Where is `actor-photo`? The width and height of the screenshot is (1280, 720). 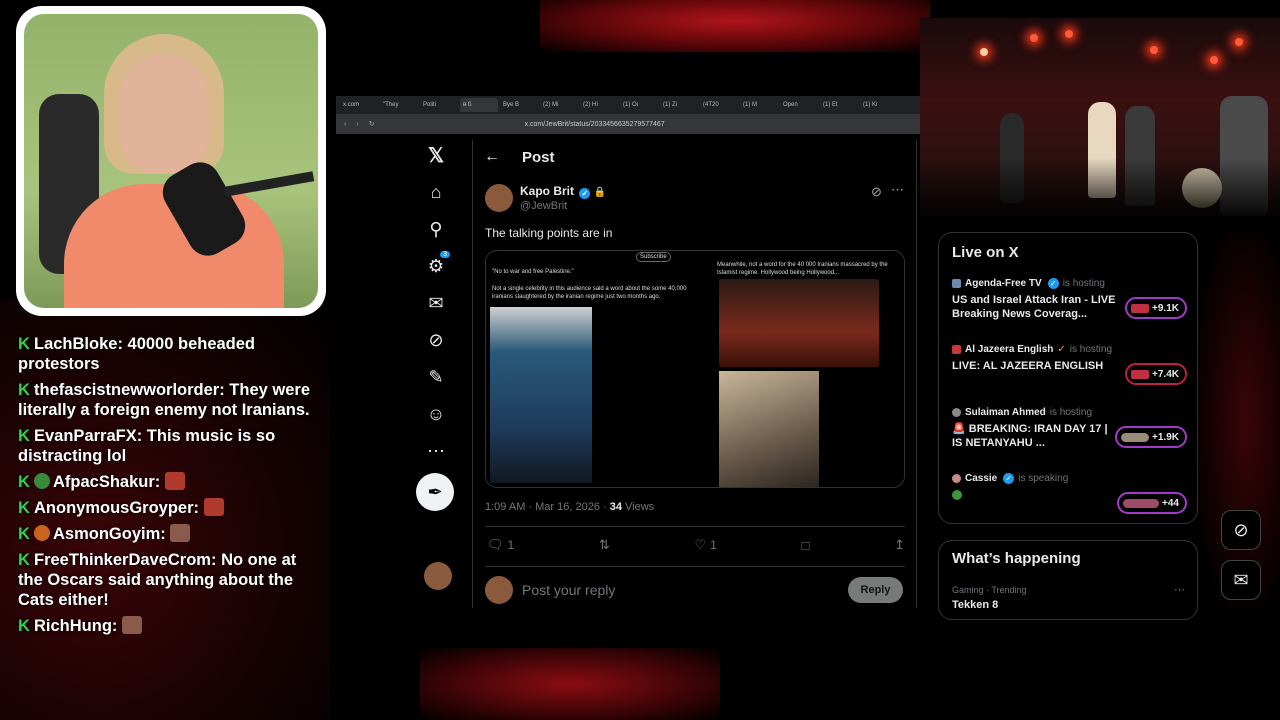
actor-photo is located at coordinates (769, 429).